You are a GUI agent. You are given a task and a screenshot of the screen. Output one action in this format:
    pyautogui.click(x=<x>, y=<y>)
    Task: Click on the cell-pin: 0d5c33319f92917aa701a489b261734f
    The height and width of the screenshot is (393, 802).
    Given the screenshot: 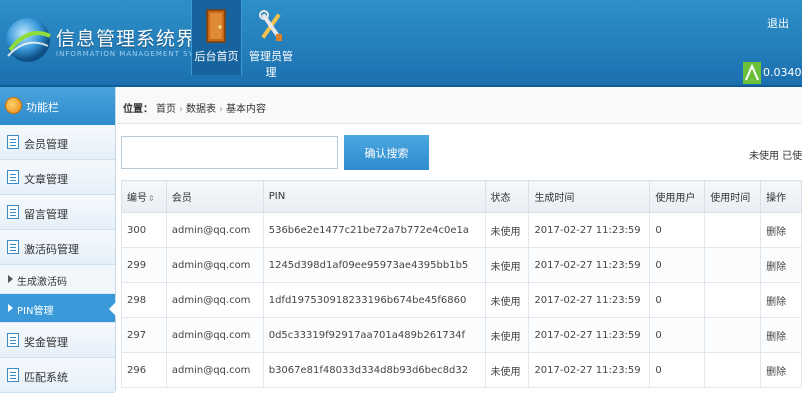 What is the action you would take?
    pyautogui.click(x=374, y=335)
    